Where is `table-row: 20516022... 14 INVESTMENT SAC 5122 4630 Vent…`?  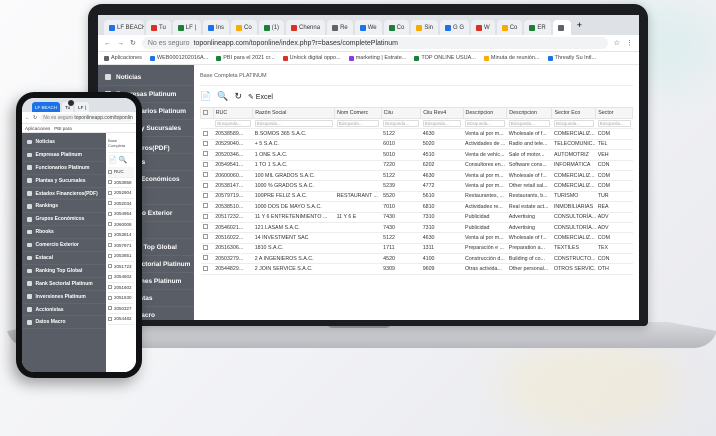
table-row: 20516022... 14 INVESTMENT SAC 5122 4630 Vent… is located at coordinates (416, 238).